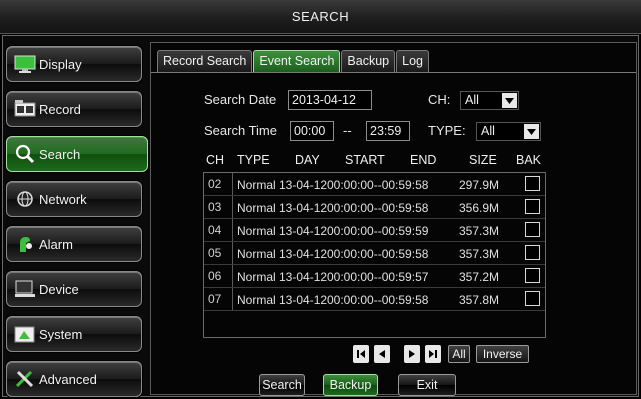 Image resolution: width=641 pixels, height=399 pixels. I want to click on row-channel: 03, so click(220, 207).